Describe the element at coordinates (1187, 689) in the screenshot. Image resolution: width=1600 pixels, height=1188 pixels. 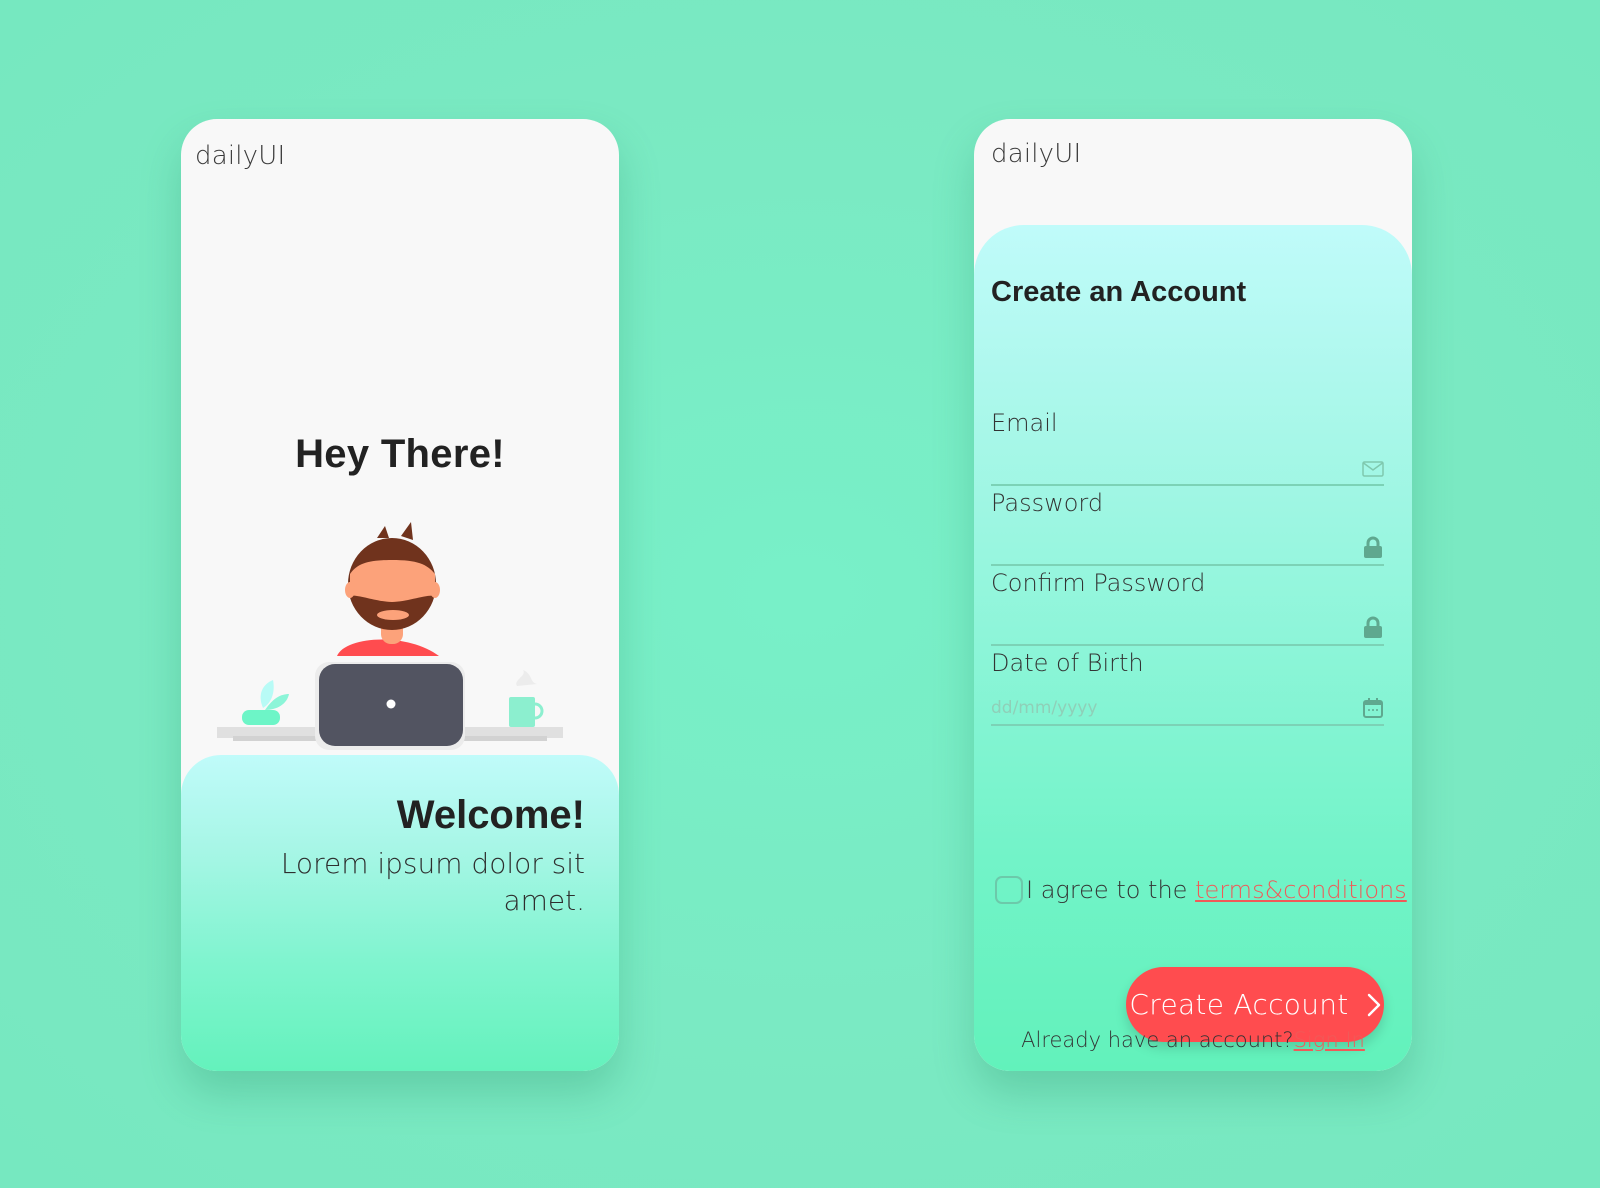
I see `date-of-birth-field: Date of Birth` at that location.